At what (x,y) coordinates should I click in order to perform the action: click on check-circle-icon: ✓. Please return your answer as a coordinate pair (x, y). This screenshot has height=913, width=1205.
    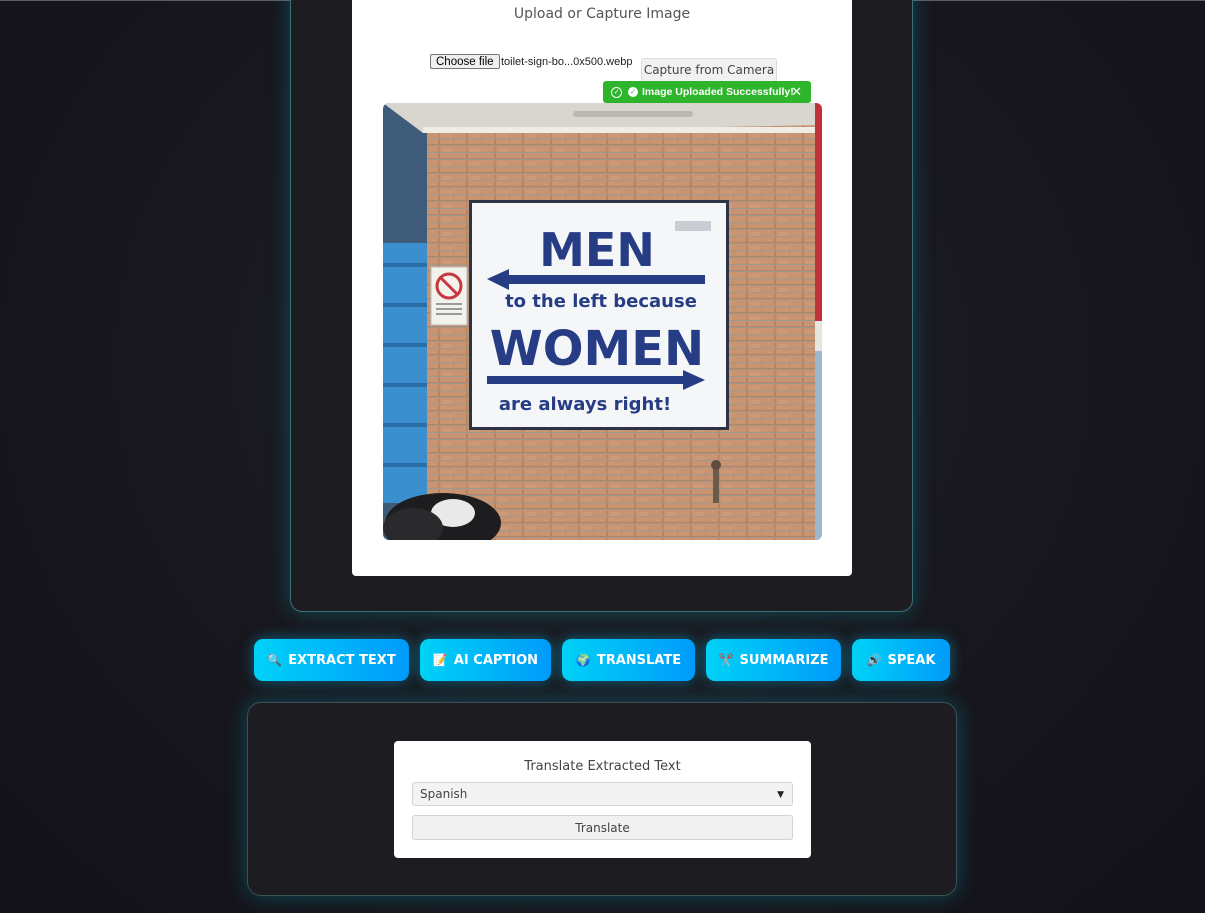
    Looking at the image, I should click on (616, 92).